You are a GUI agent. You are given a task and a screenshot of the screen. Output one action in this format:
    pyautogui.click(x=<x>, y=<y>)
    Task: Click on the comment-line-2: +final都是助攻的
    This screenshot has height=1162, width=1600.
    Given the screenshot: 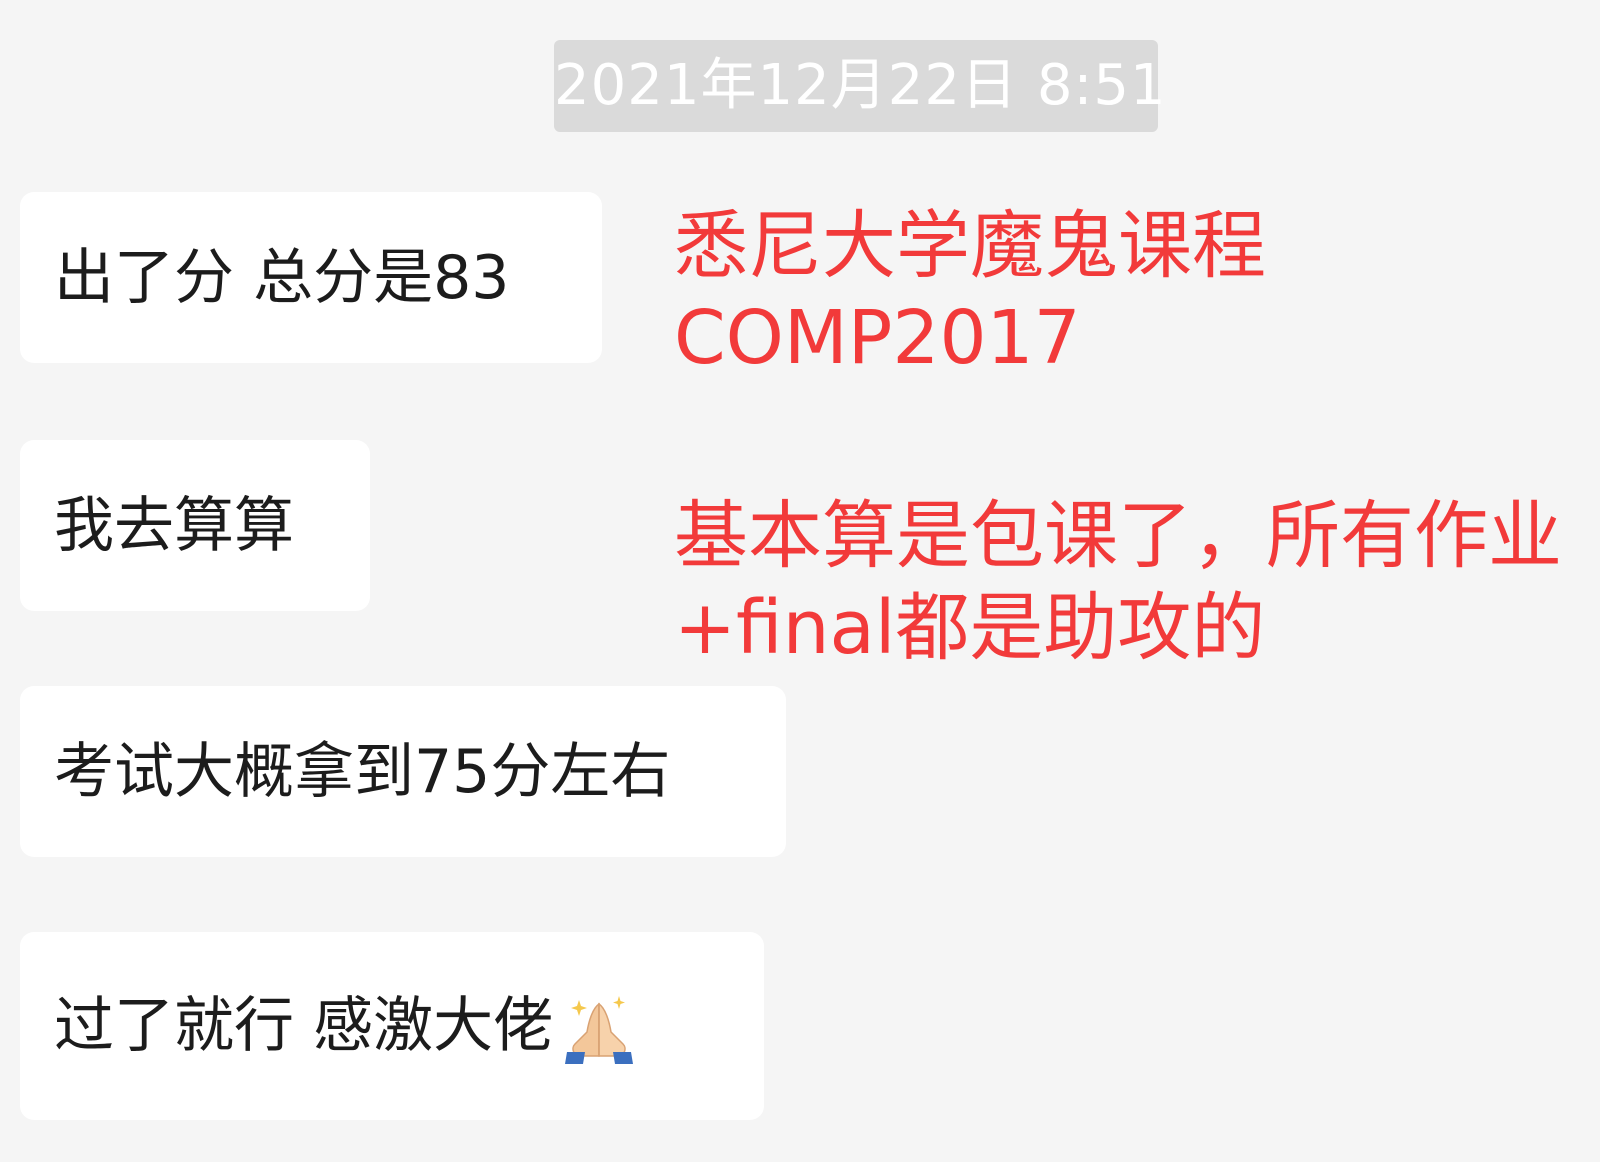 What is the action you would take?
    pyautogui.click(x=970, y=628)
    